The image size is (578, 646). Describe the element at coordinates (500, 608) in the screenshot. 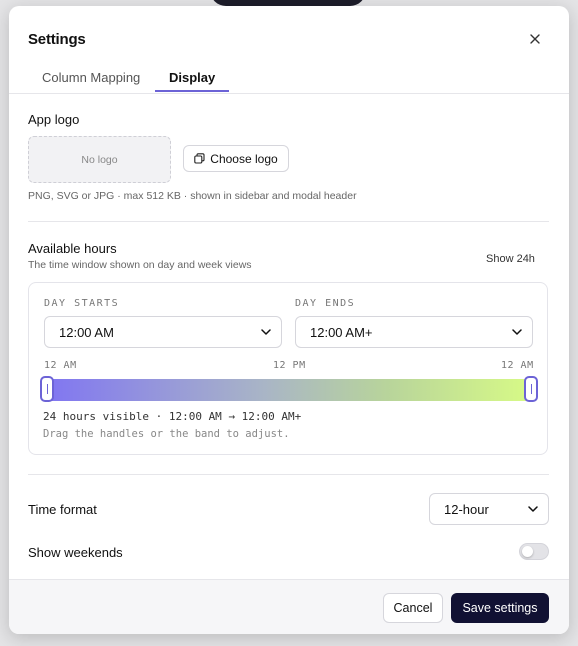

I see `save-settings-button: Save settings` at that location.